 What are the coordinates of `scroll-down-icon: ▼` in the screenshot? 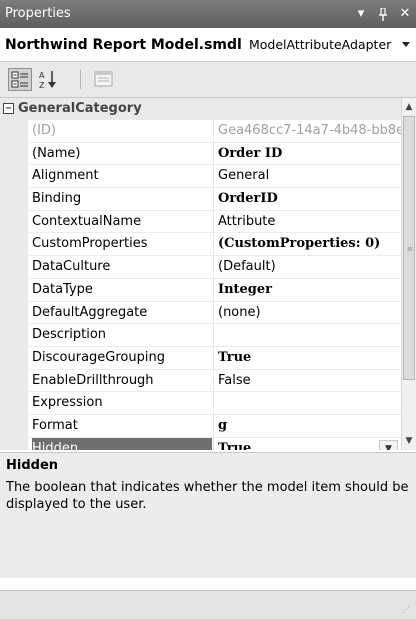 It's located at (409, 441).